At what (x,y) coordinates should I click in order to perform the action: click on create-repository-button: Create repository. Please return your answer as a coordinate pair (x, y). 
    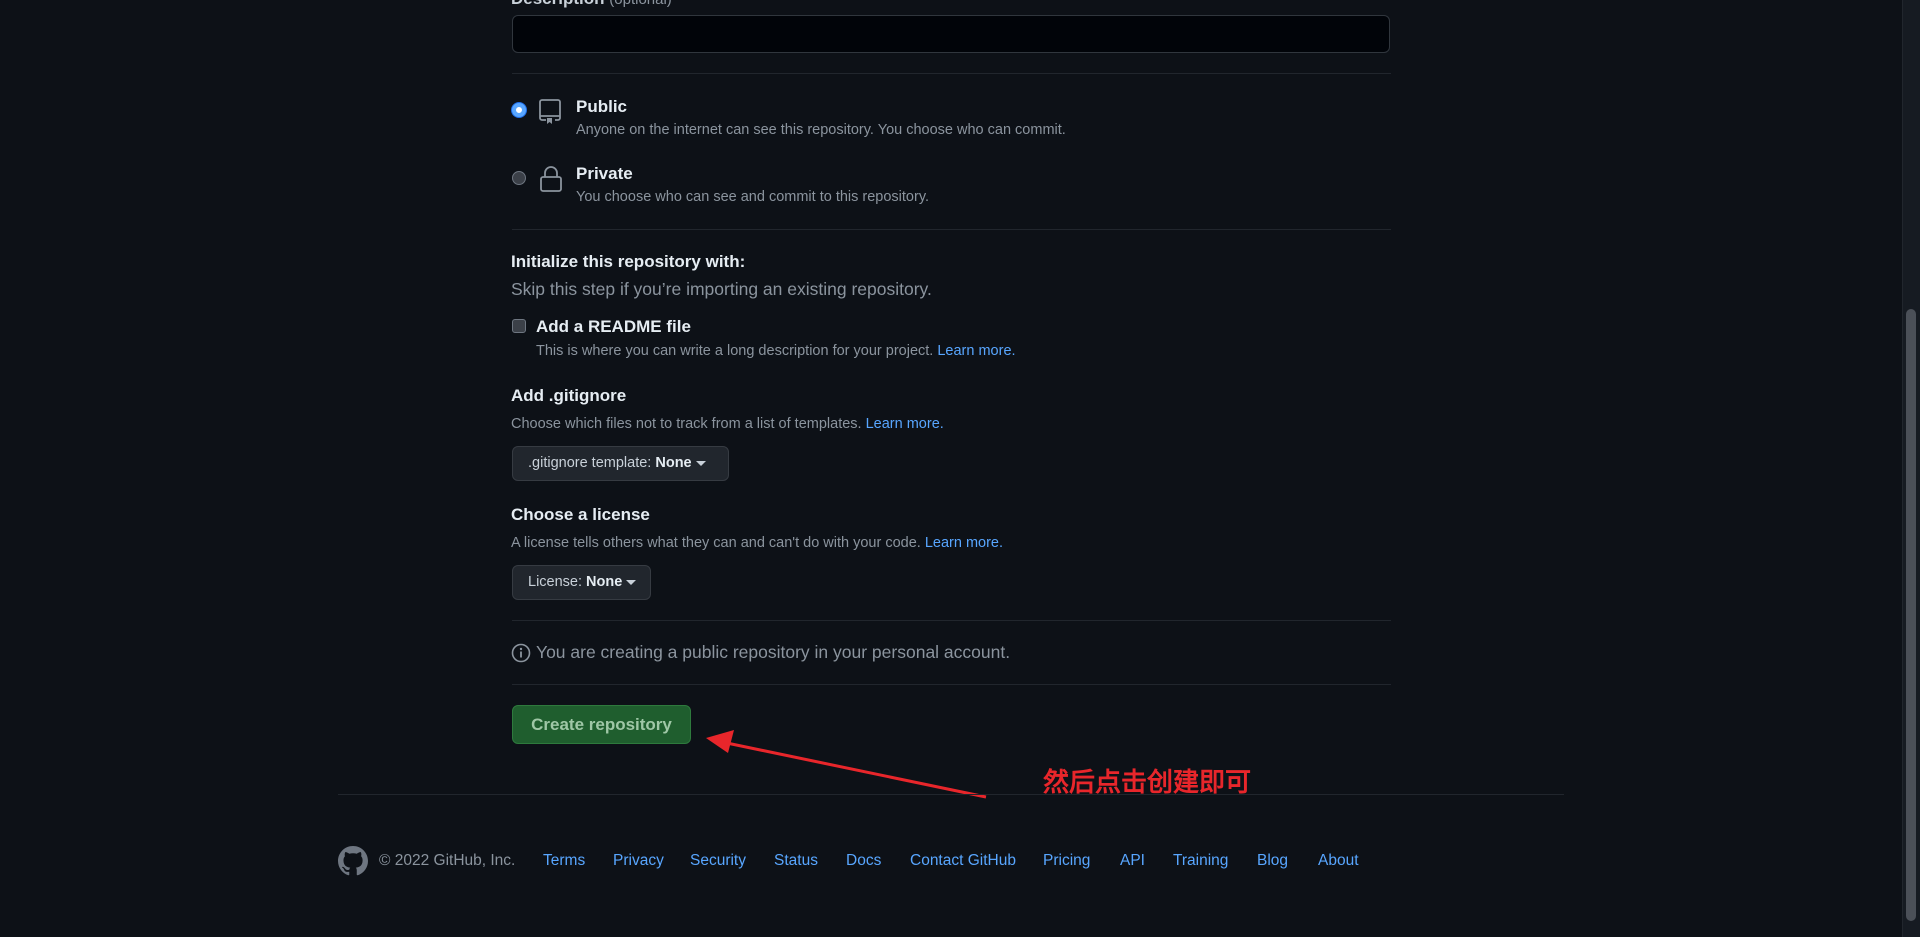
    Looking at the image, I should click on (601, 724).